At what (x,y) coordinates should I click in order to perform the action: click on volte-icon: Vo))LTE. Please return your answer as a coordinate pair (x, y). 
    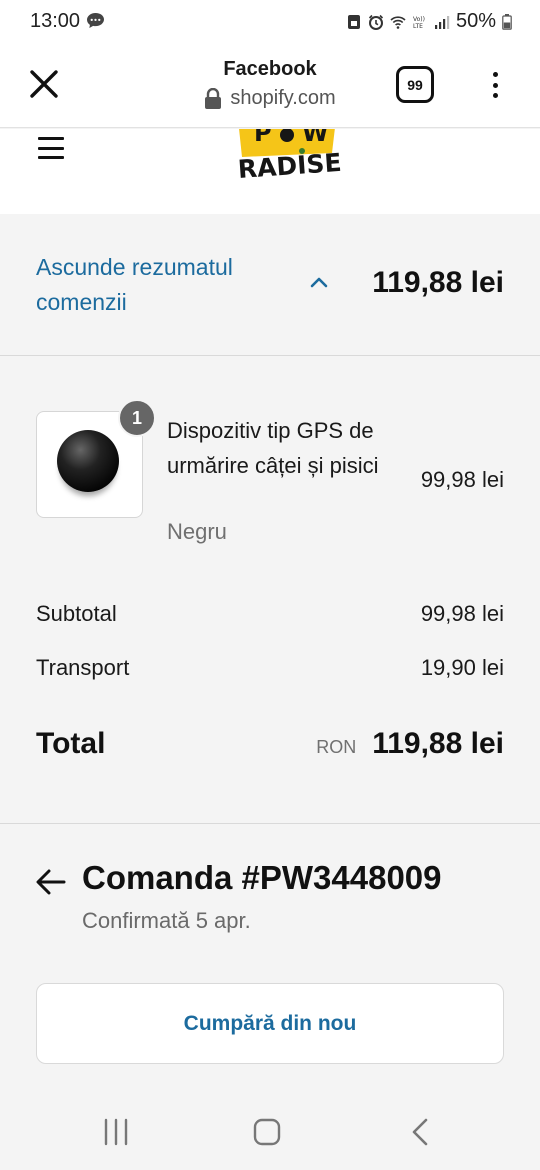
    Looking at the image, I should click on (419, 23).